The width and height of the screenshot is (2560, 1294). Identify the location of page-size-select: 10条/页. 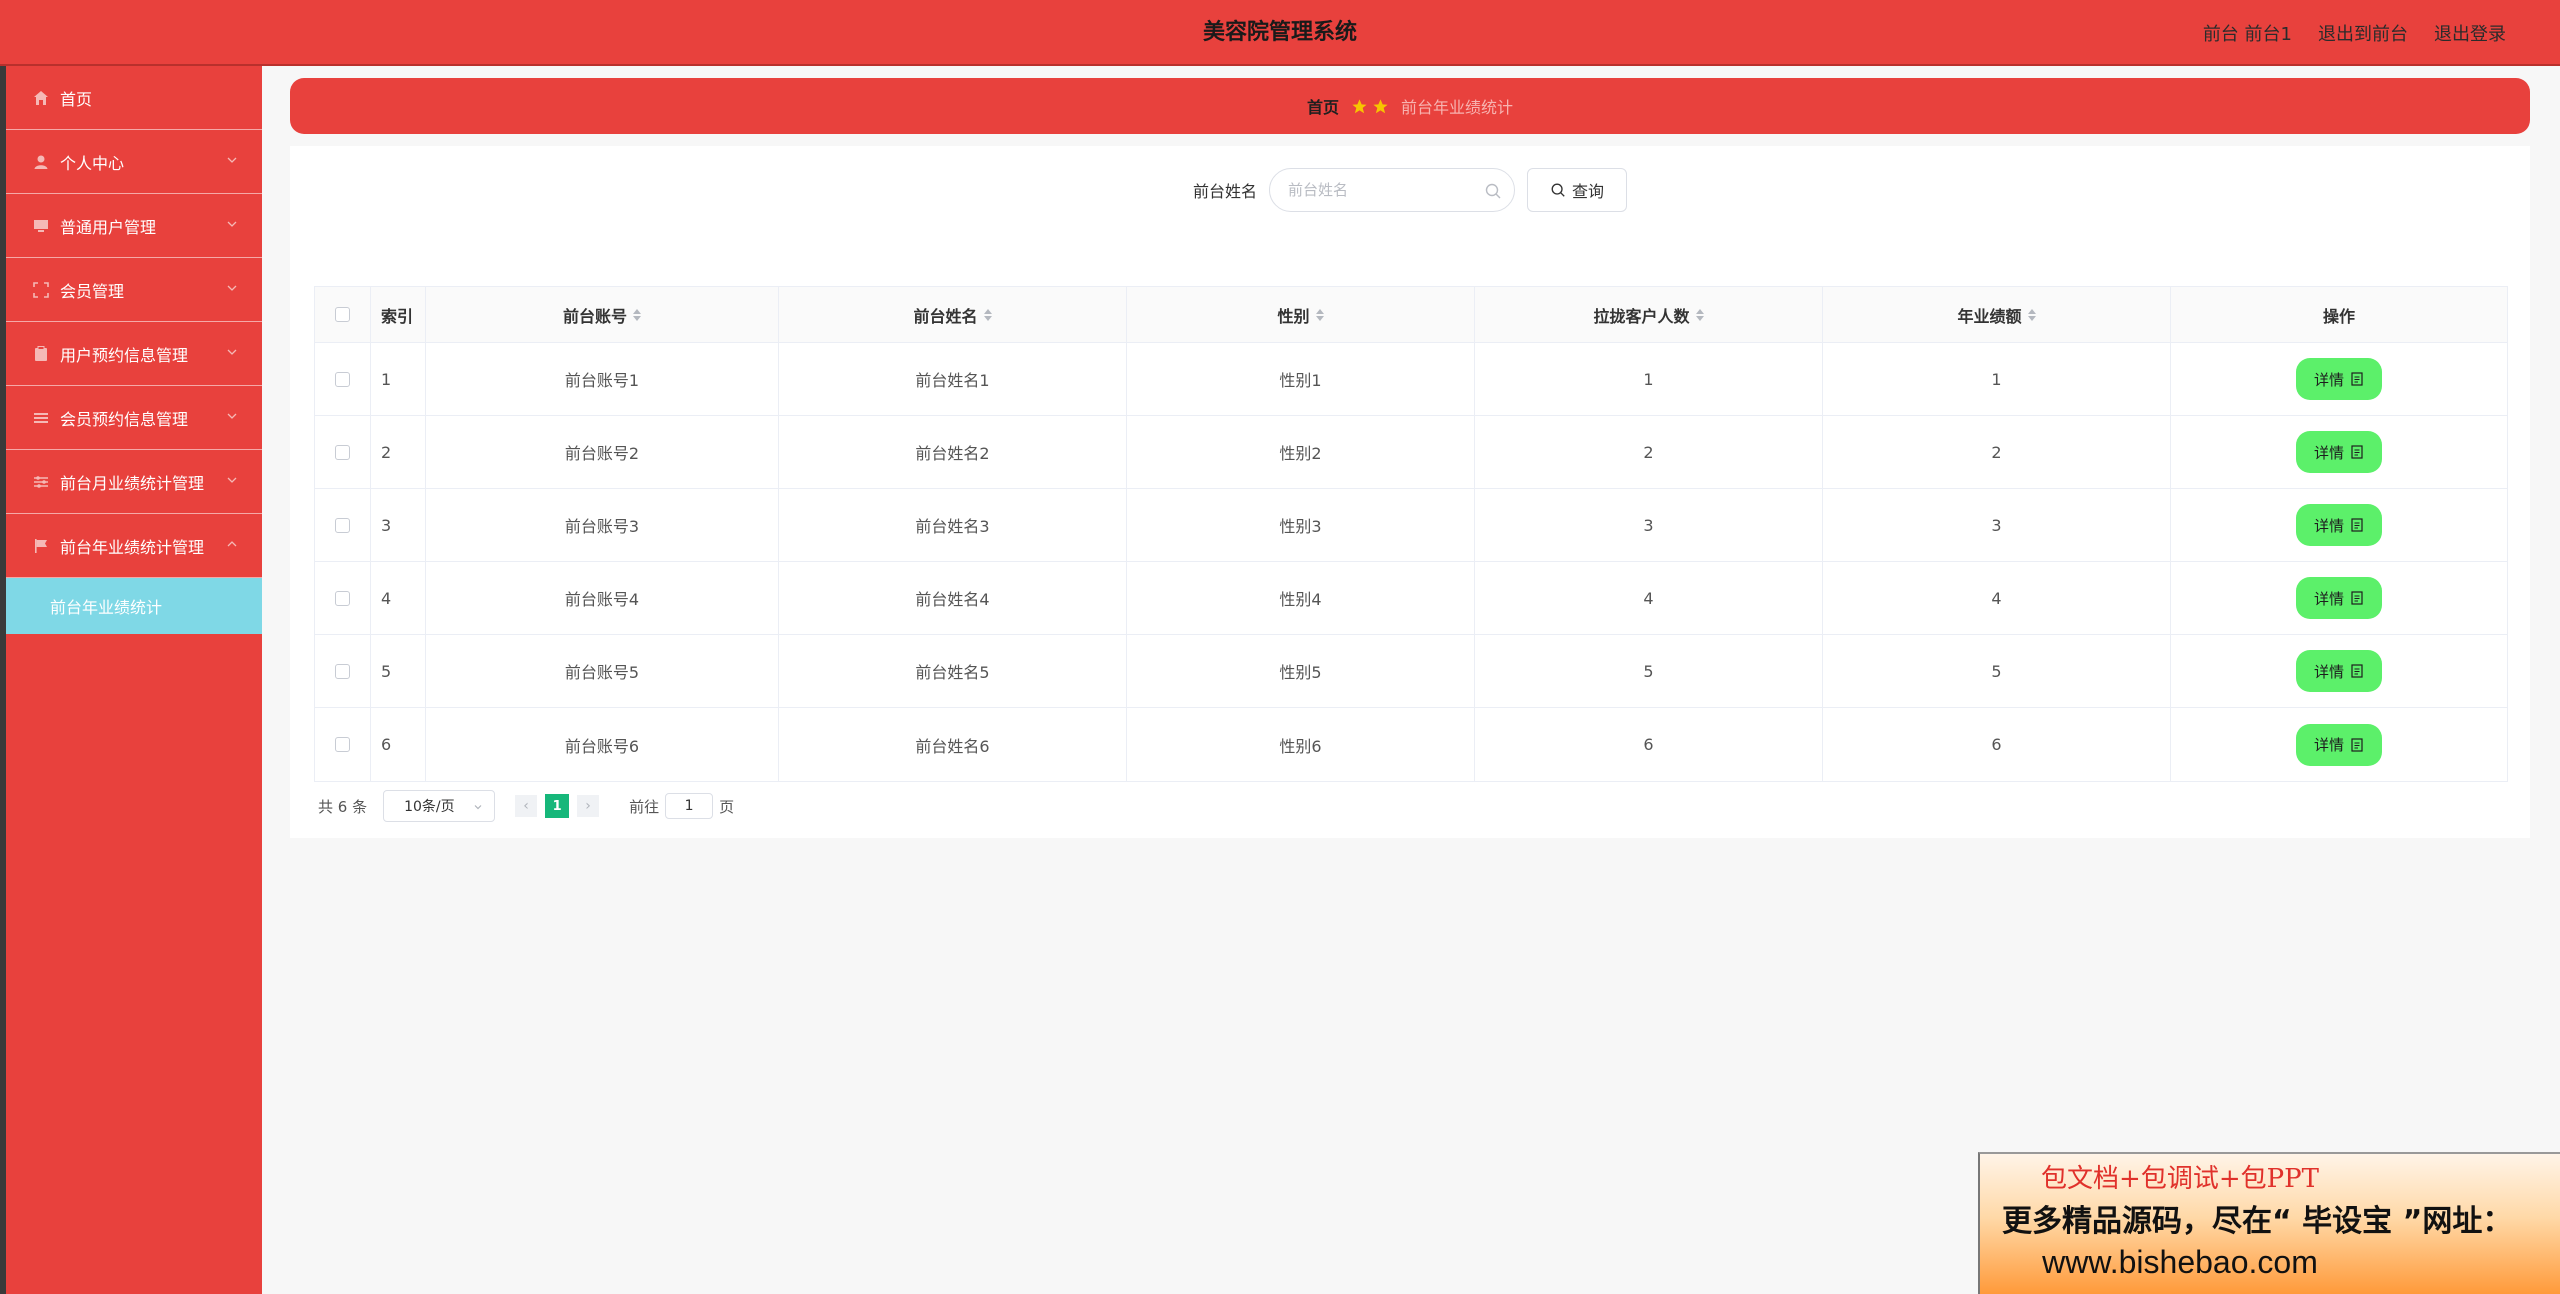
(439, 806).